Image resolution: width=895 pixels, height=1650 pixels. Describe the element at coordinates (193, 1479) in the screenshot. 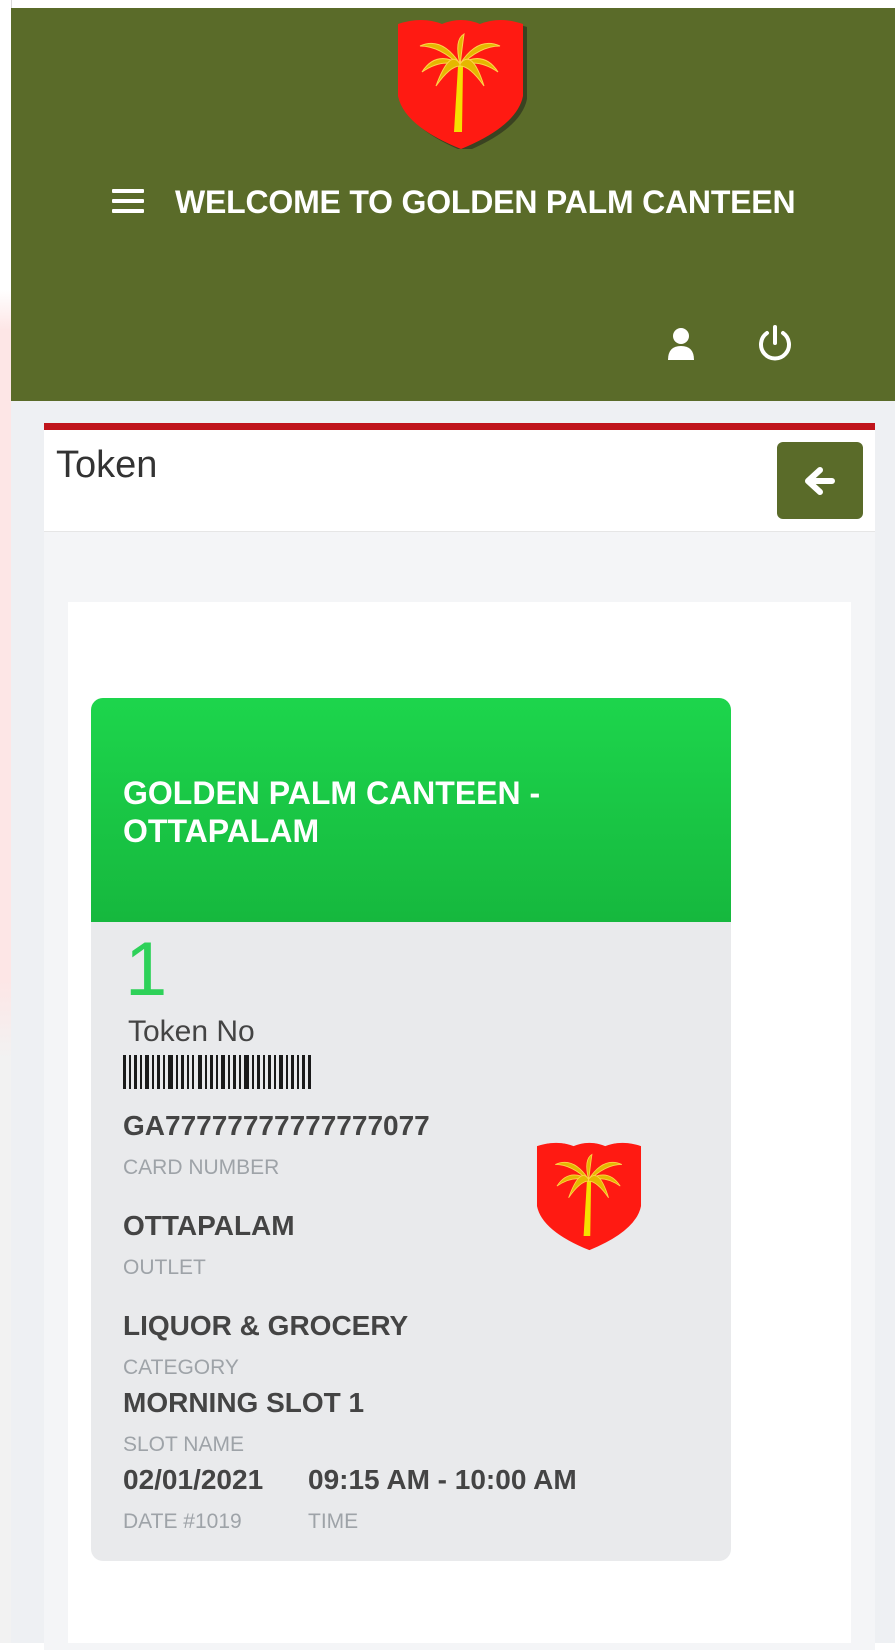

I see `date-value: 02/01/2021` at that location.